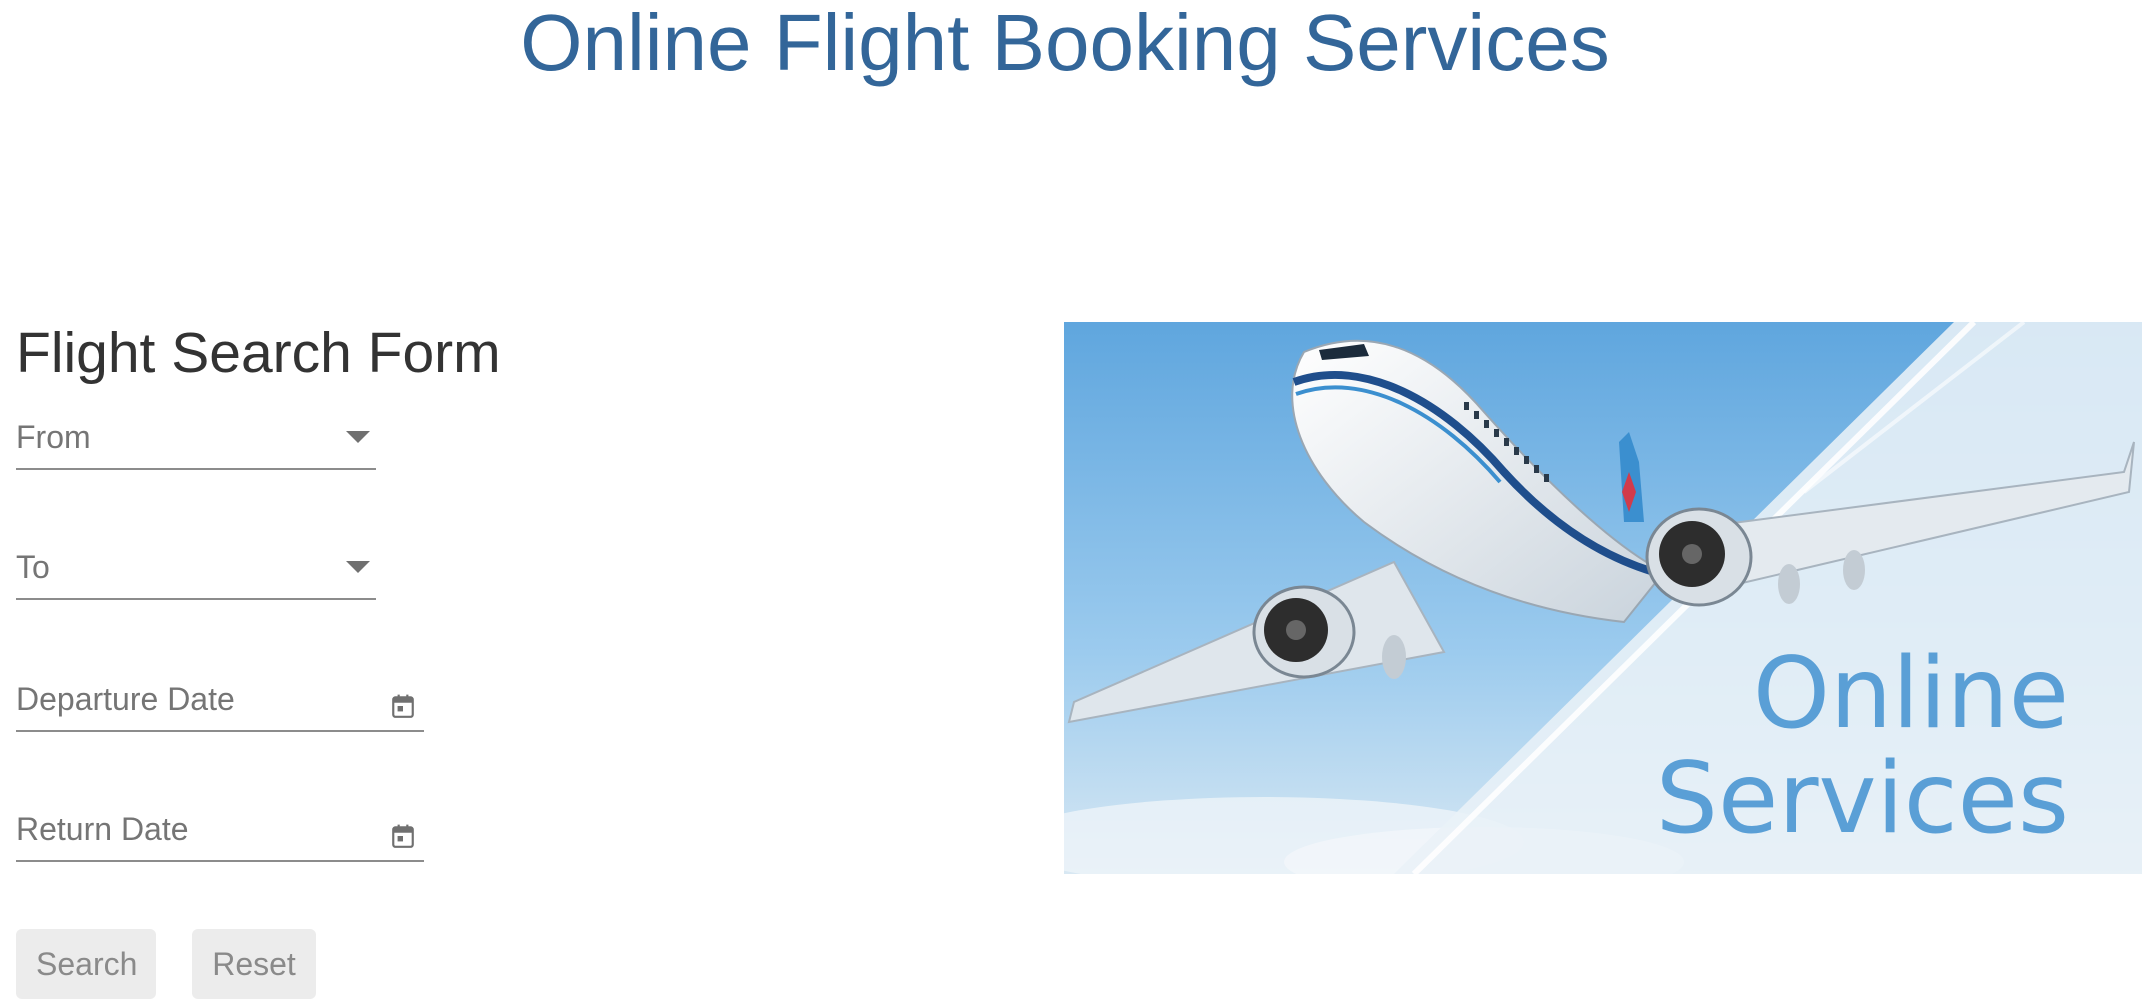 This screenshot has height=1006, width=2152. What do you see at coordinates (254, 964) in the screenshot?
I see `reset-button: Reset` at bounding box center [254, 964].